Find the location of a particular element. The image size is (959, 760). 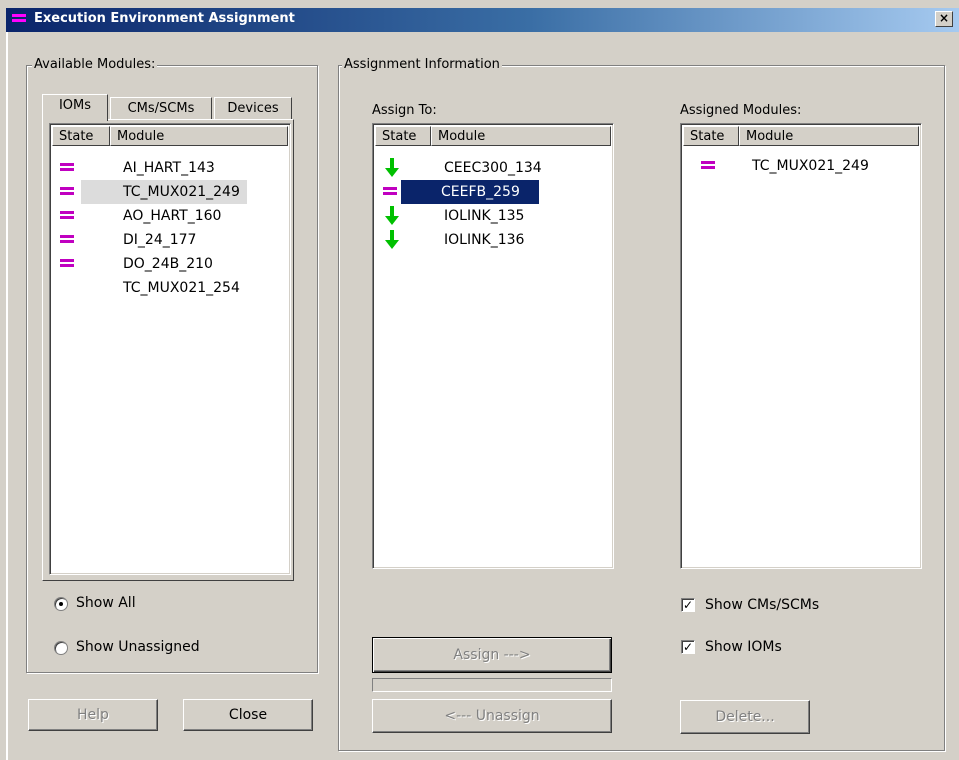

list-item: IOLINK_136 is located at coordinates (493, 240).